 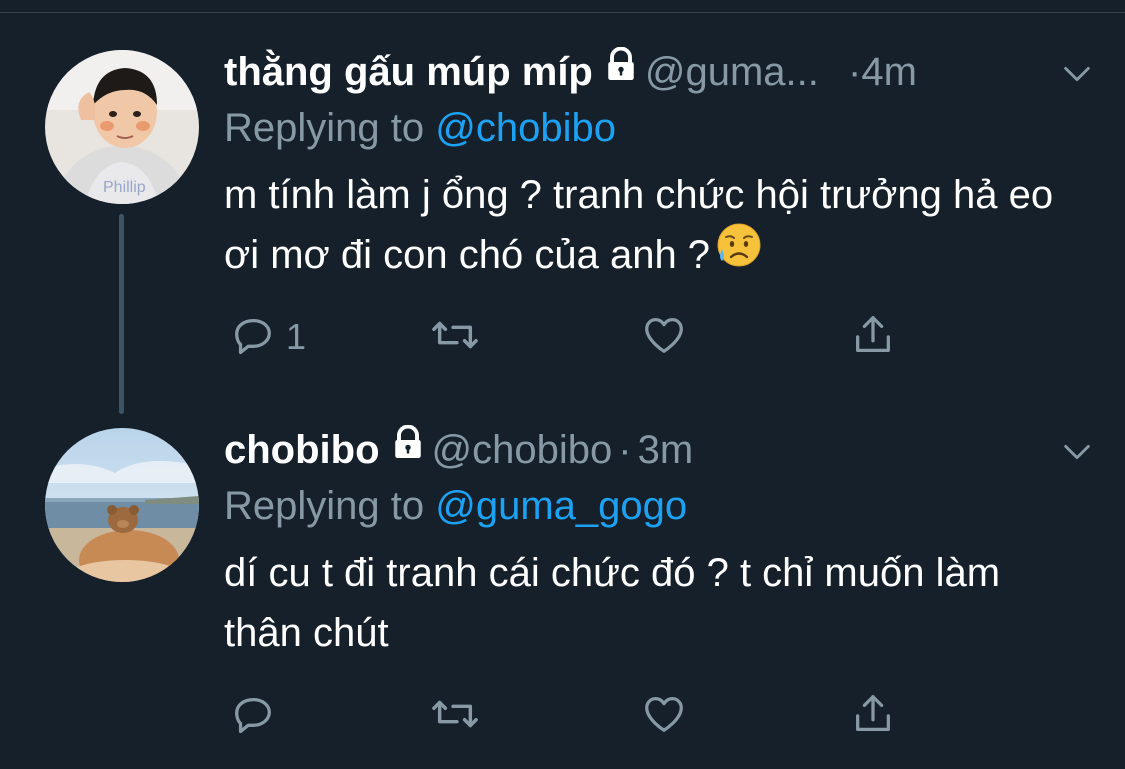 What do you see at coordinates (302, 450) in the screenshot?
I see `display-name: chobibo` at bounding box center [302, 450].